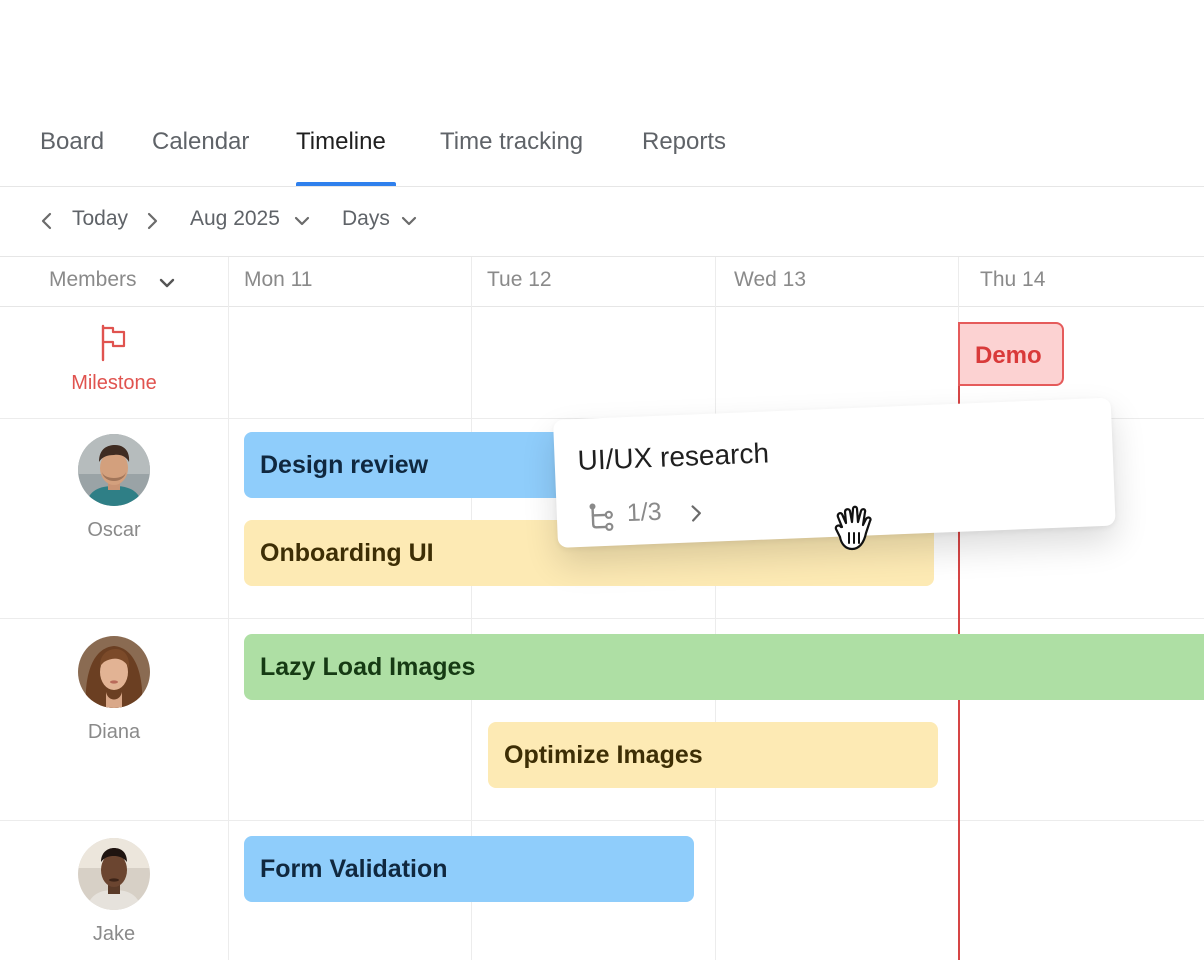  I want to click on milestone-demo: Demo, so click(1011, 354).